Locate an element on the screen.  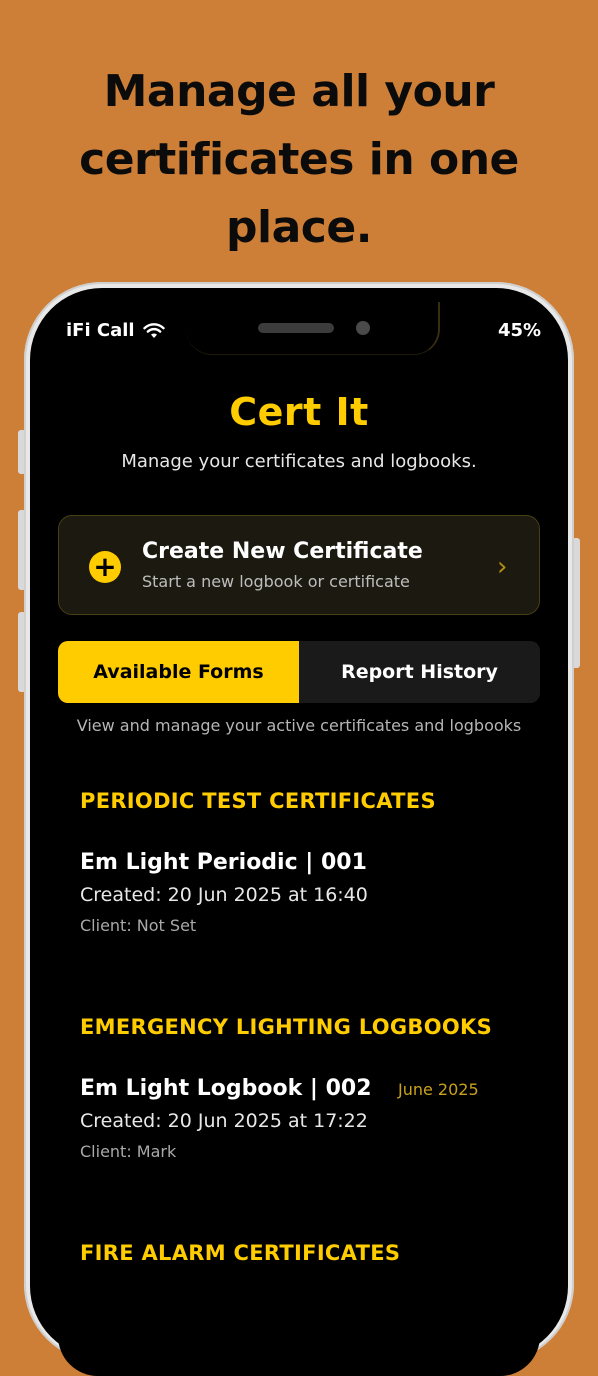
promo-headline-line: Manage all your is located at coordinates (299, 91).